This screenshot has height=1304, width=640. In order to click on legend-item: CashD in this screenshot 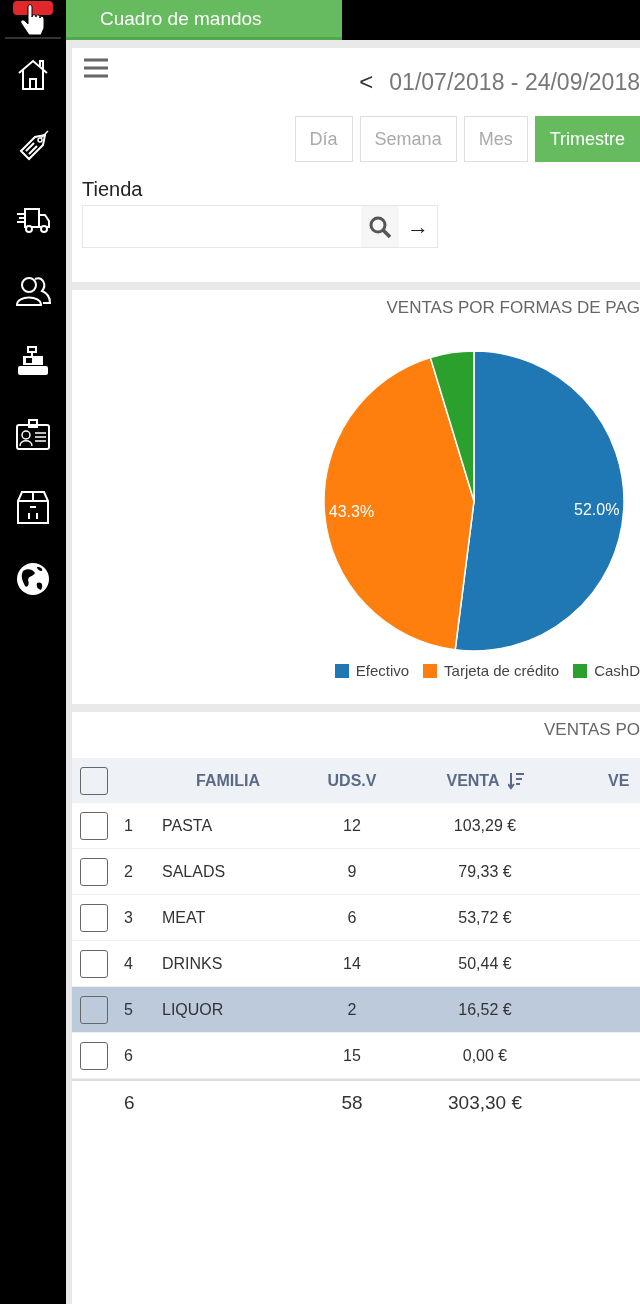, I will do `click(606, 670)`.